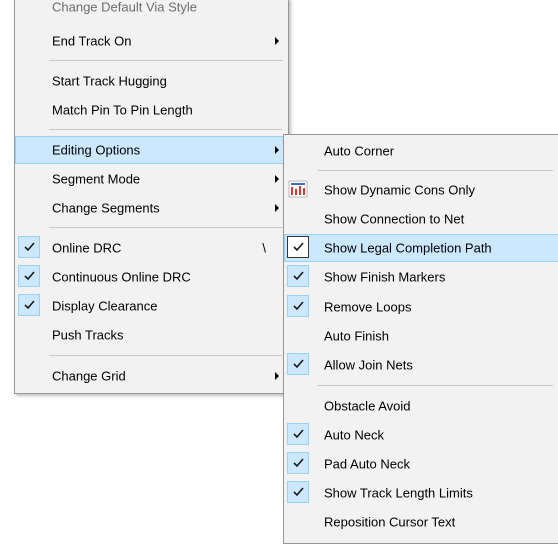  I want to click on menu-item-label: Auto Corner, so click(359, 151).